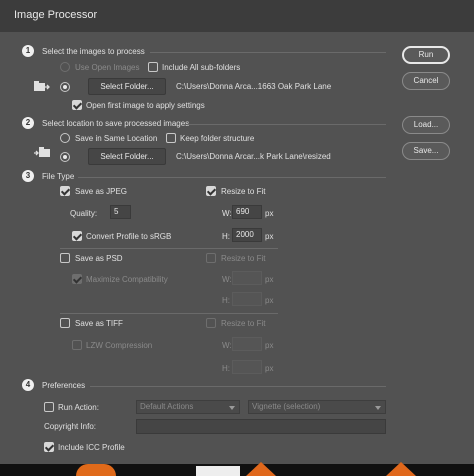 Image resolution: width=474 pixels, height=476 pixels. Describe the element at coordinates (169, 248) in the screenshot. I see `jpeg-psd-separator` at that location.